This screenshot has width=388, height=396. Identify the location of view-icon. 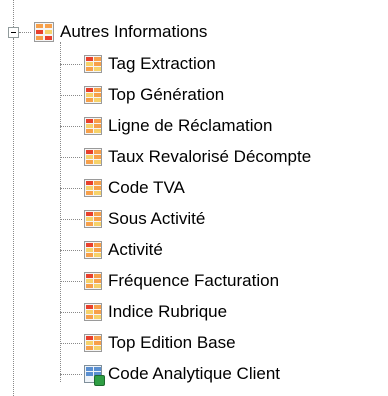
(94, 375).